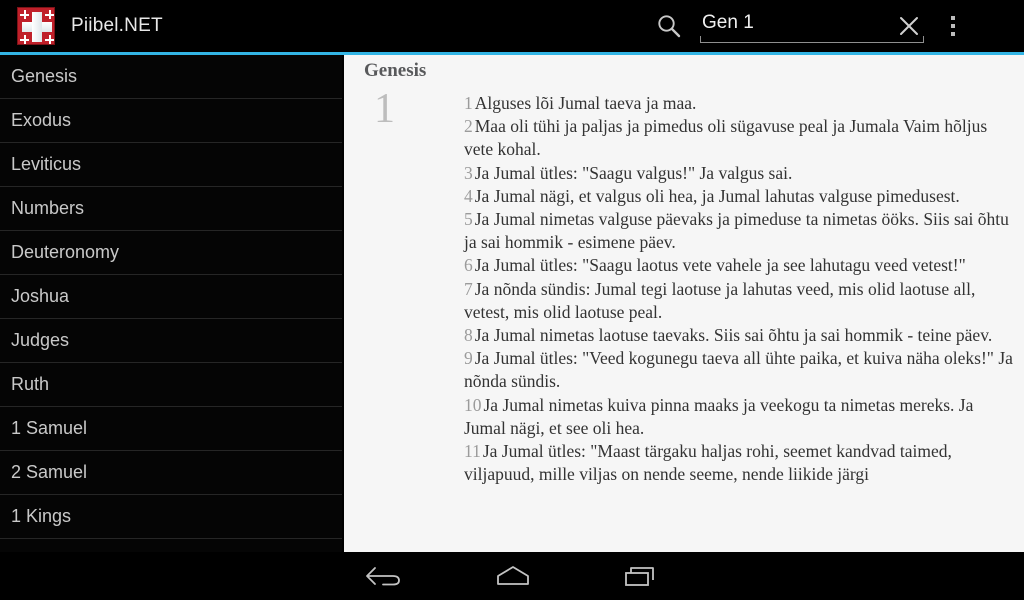 Image resolution: width=1024 pixels, height=600 pixels. I want to click on search-underline, so click(812, 39).